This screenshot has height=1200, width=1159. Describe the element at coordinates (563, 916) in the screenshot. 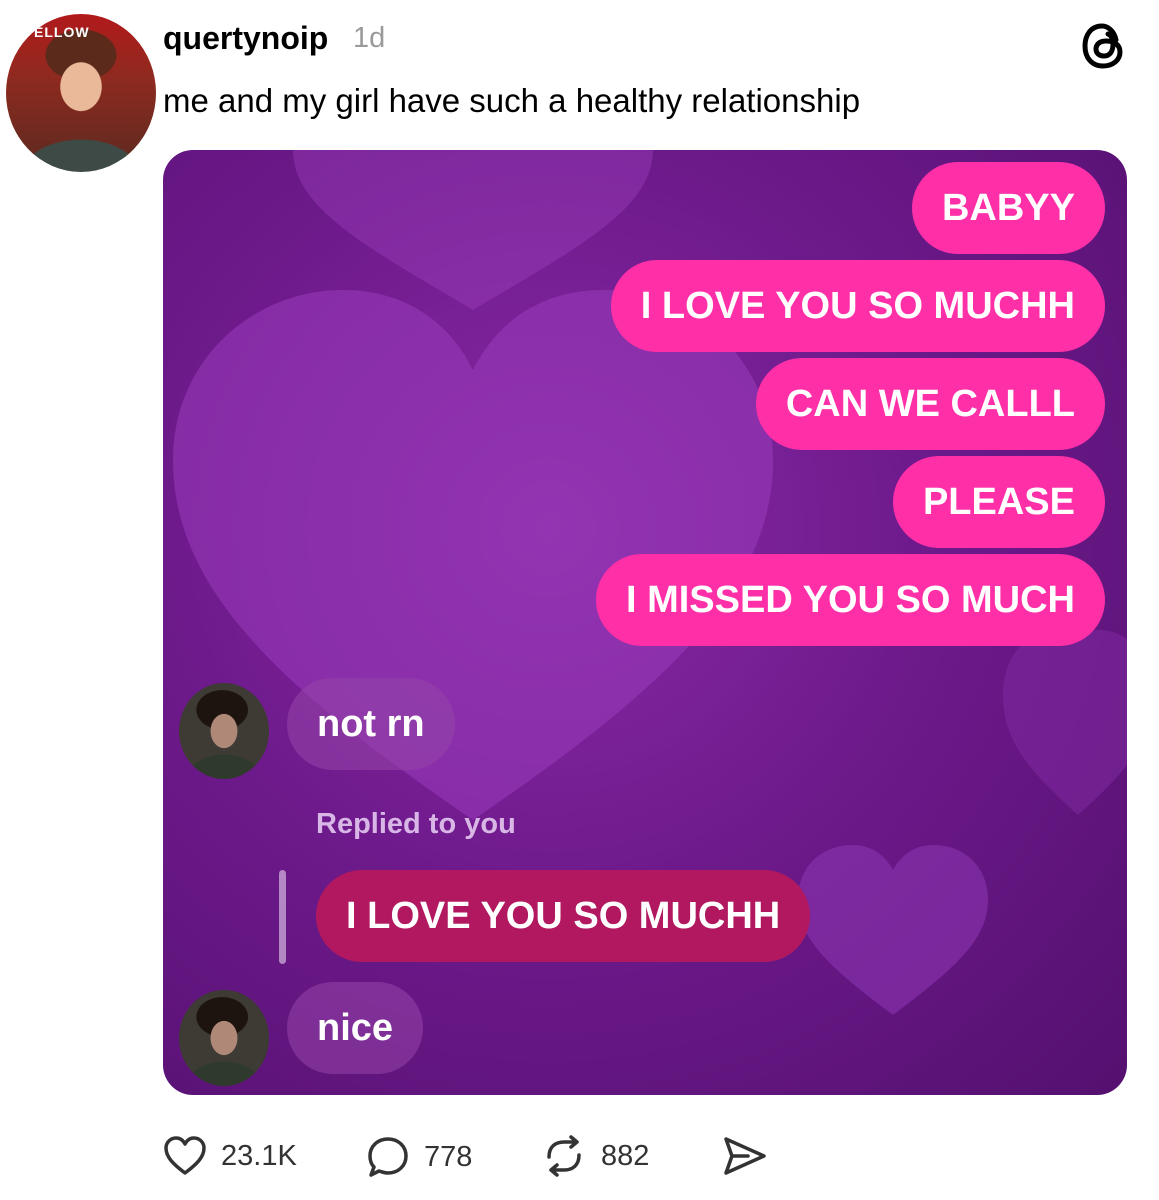

I see `quoted-message: I LOVE YOU SO MUCHH` at that location.